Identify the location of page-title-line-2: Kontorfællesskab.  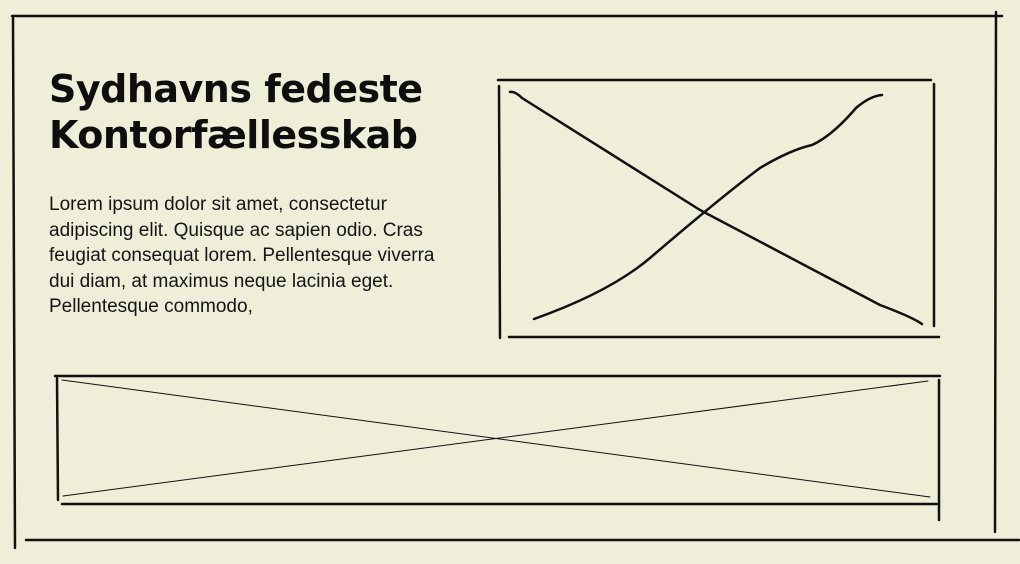
(233, 135).